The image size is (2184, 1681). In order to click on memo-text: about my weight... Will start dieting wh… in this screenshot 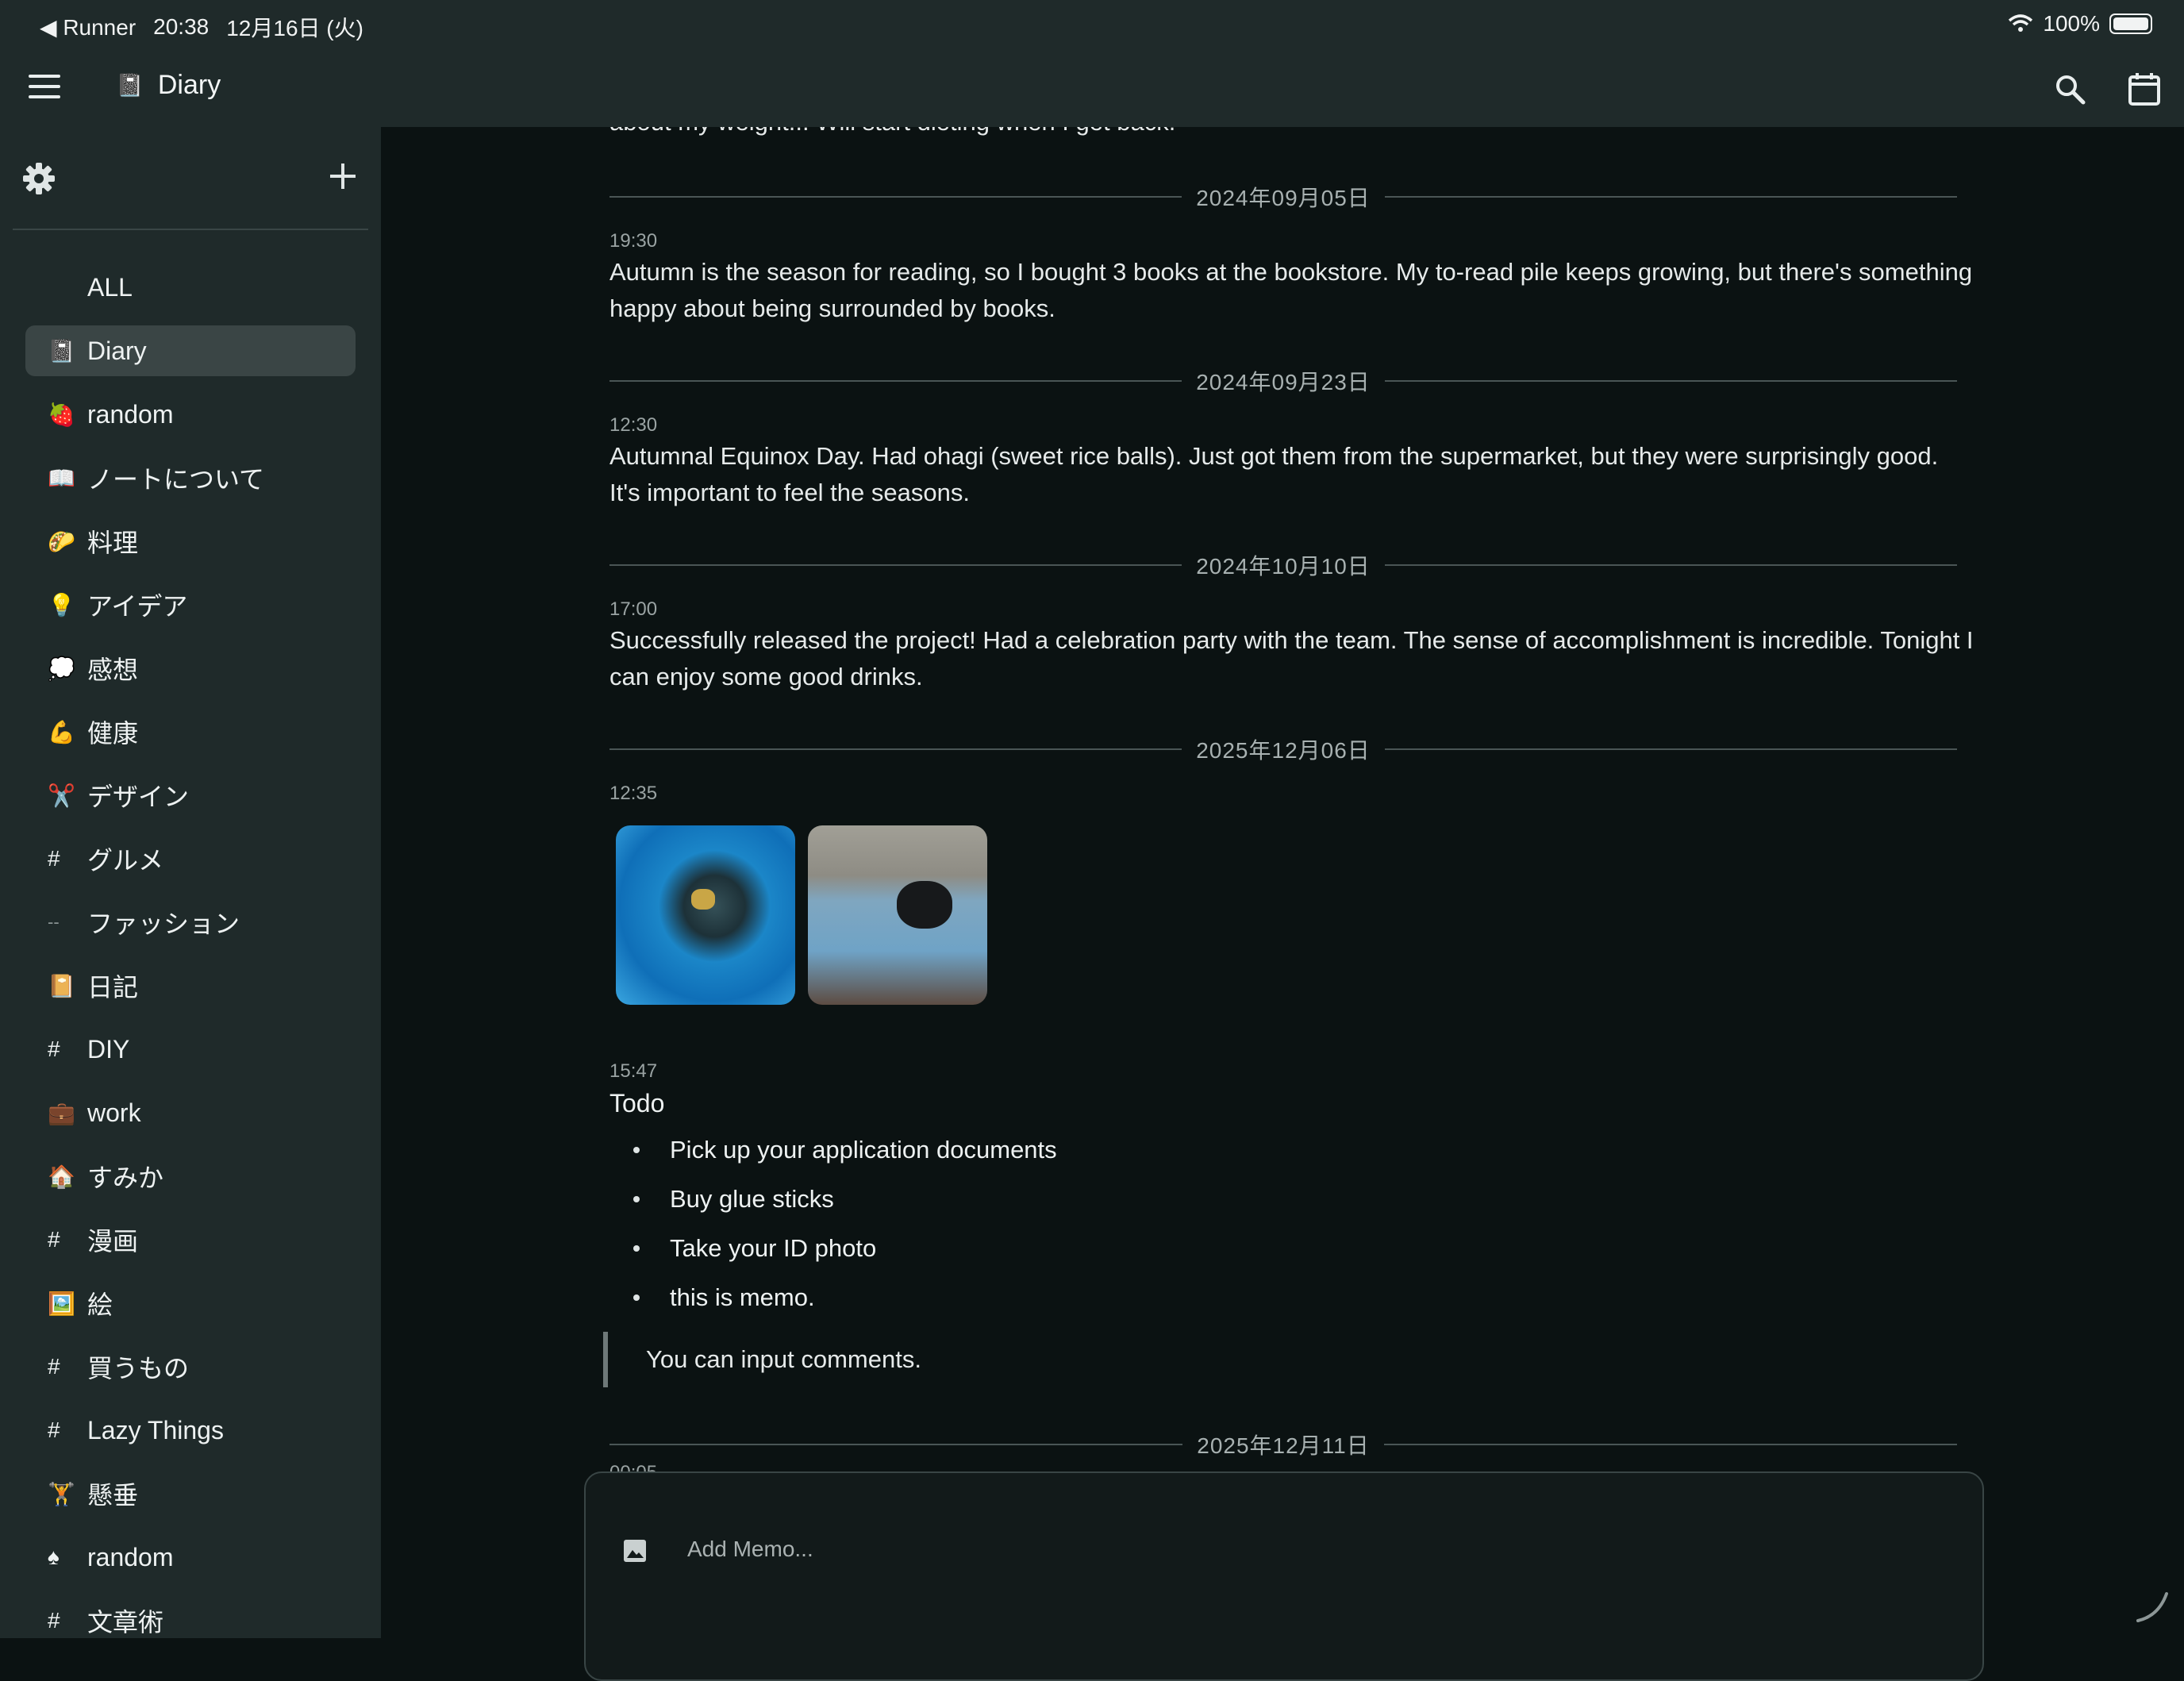, I will do `click(892, 132)`.